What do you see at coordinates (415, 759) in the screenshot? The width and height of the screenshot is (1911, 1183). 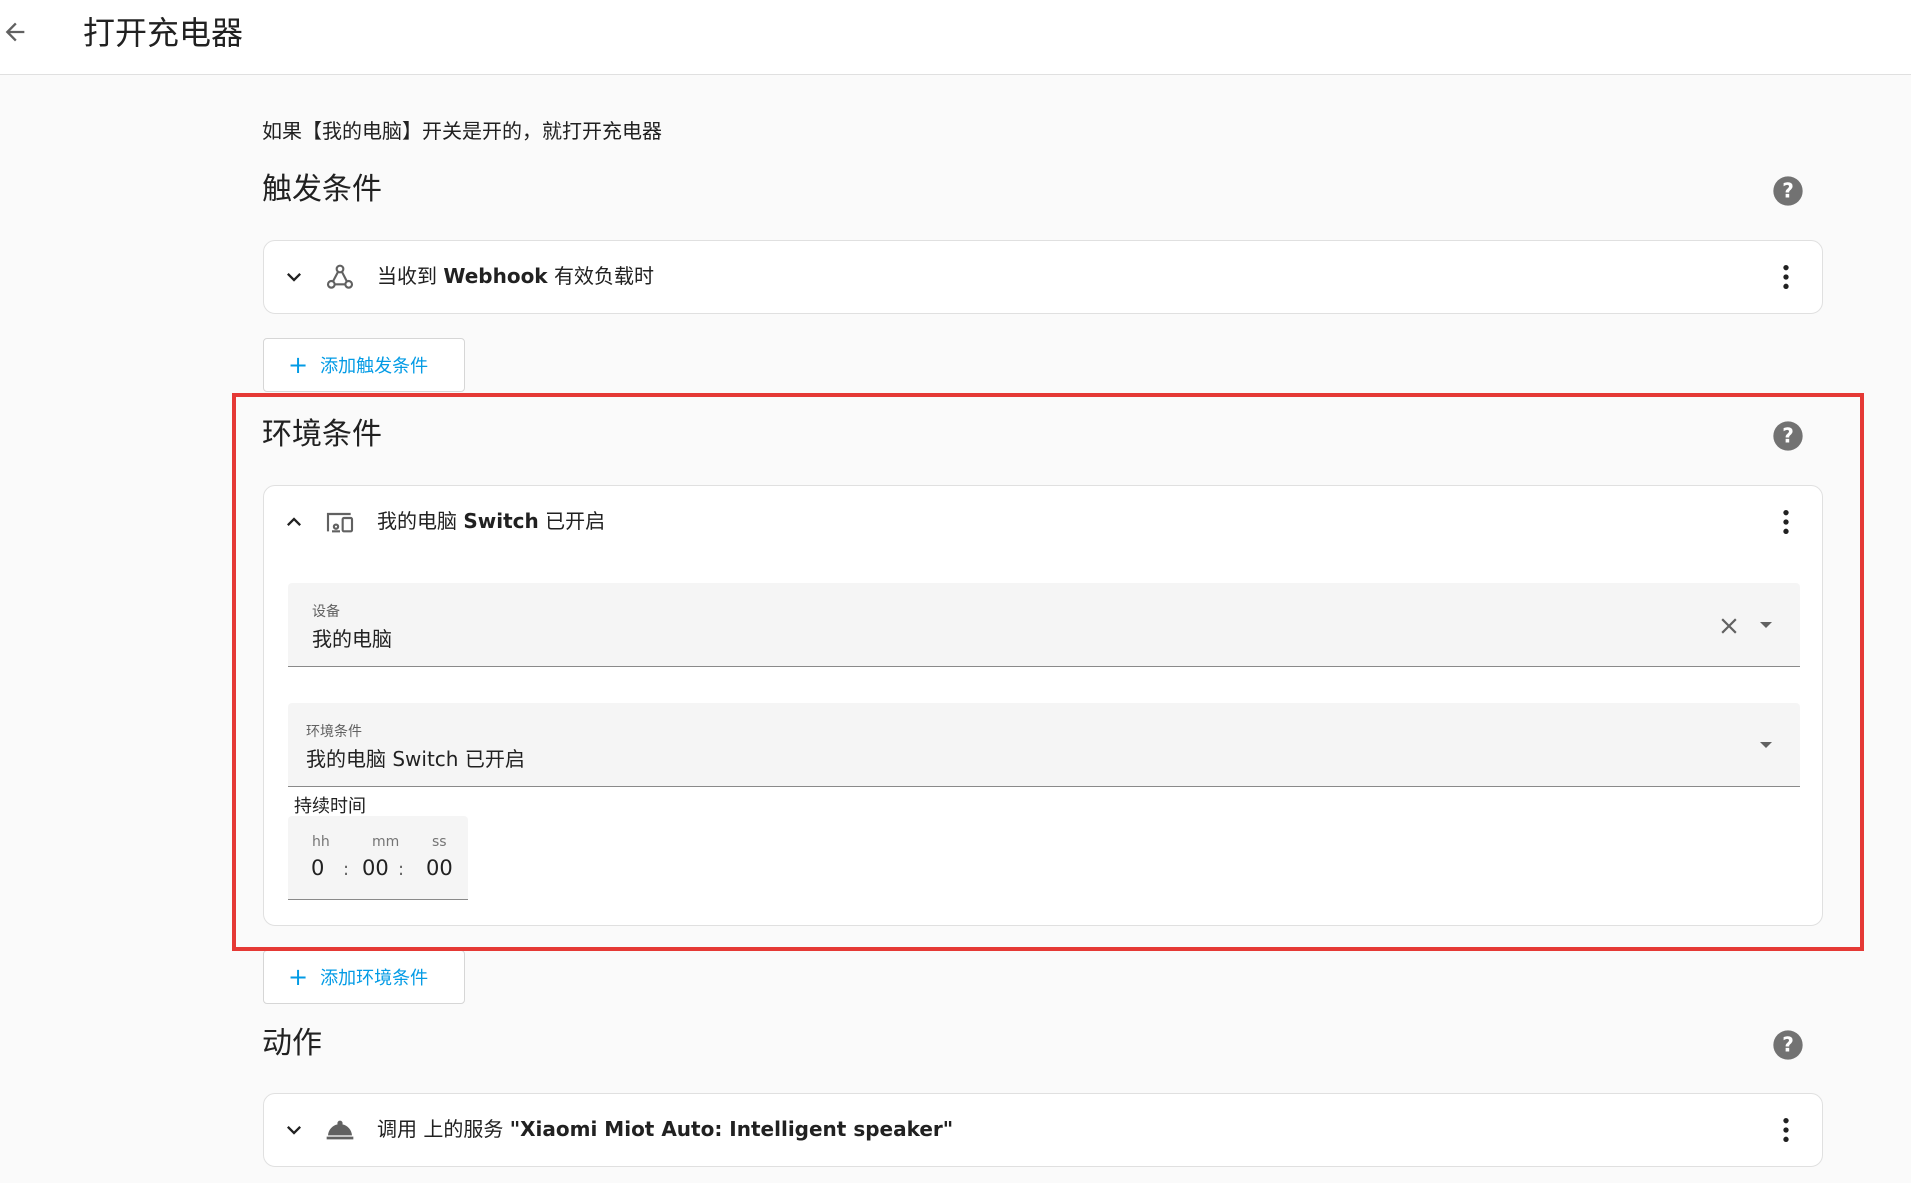 I see `condition-select-value: 我的电脑 Switch 已开启` at bounding box center [415, 759].